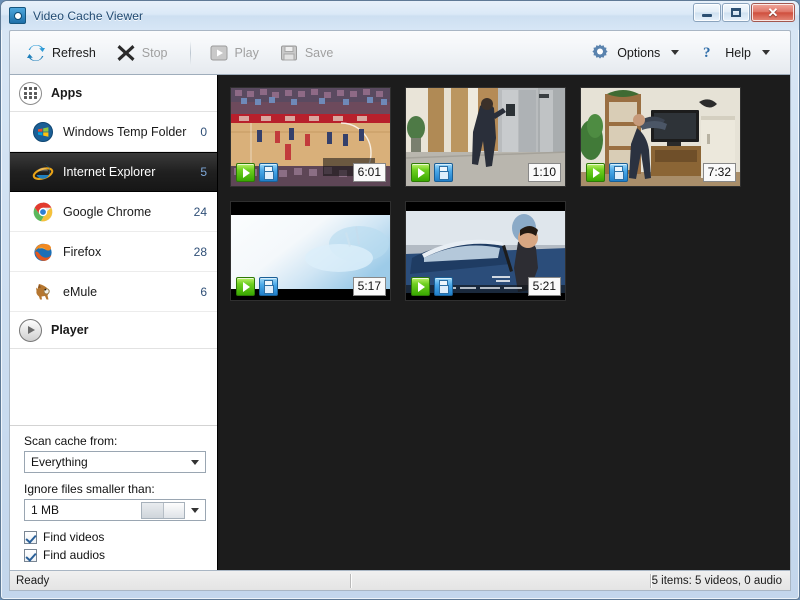 The height and width of the screenshot is (600, 800). Describe the element at coordinates (485, 251) in the screenshot. I see `thumbnail-item: 5:21` at that location.